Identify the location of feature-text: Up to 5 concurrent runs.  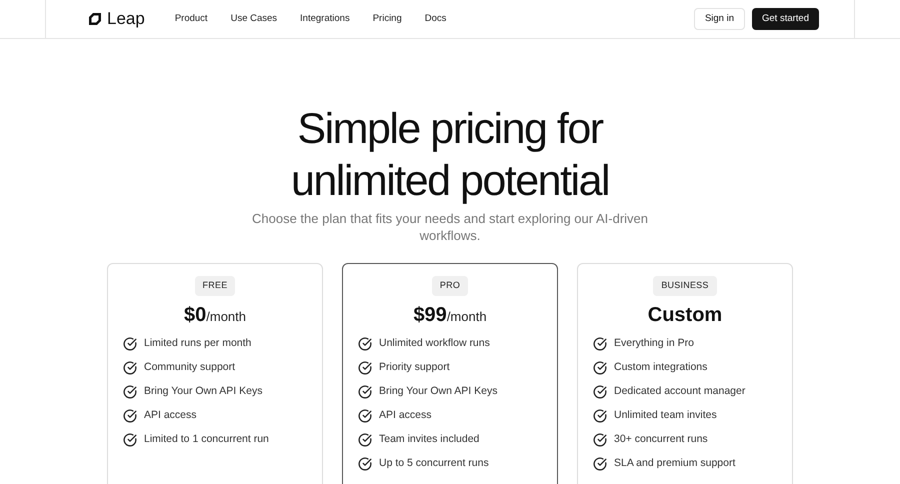
(434, 463).